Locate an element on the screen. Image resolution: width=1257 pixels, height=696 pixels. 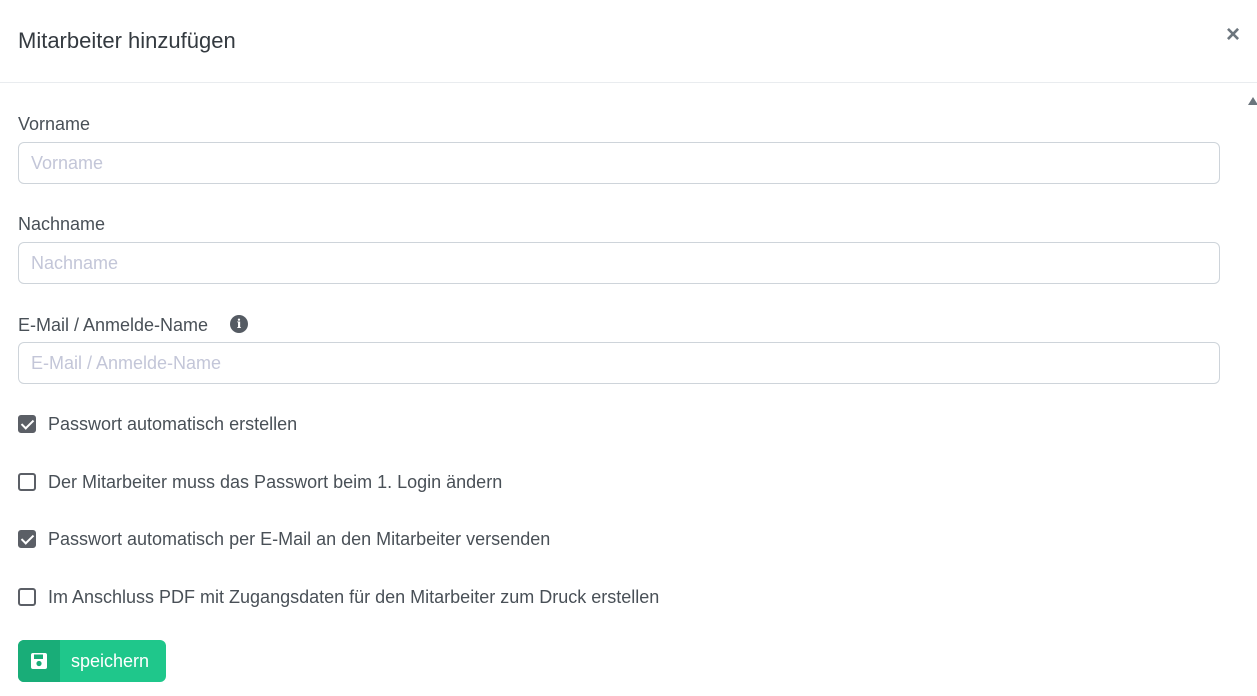
email-input is located at coordinates (619, 363).